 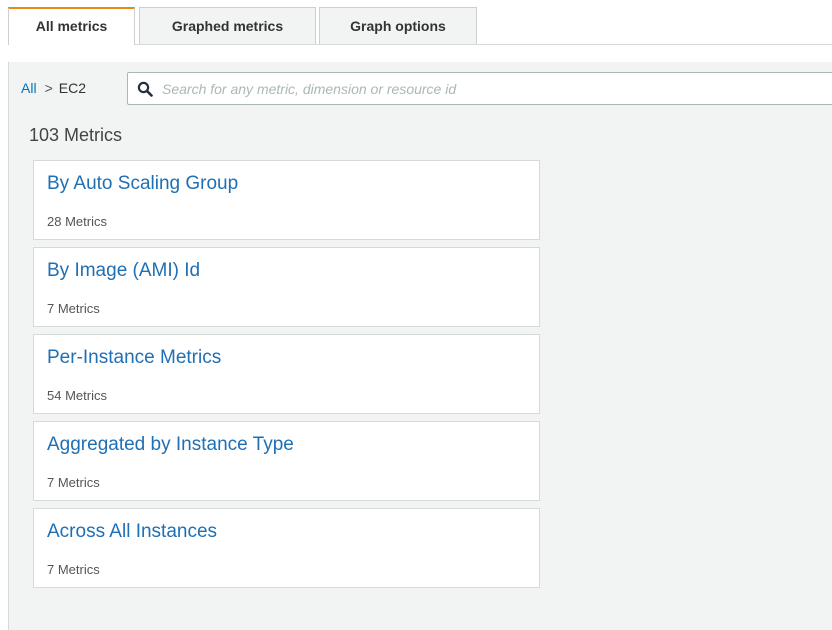 What do you see at coordinates (227, 25) in the screenshot?
I see `tab-graphed-metrics: Graphed metrics` at bounding box center [227, 25].